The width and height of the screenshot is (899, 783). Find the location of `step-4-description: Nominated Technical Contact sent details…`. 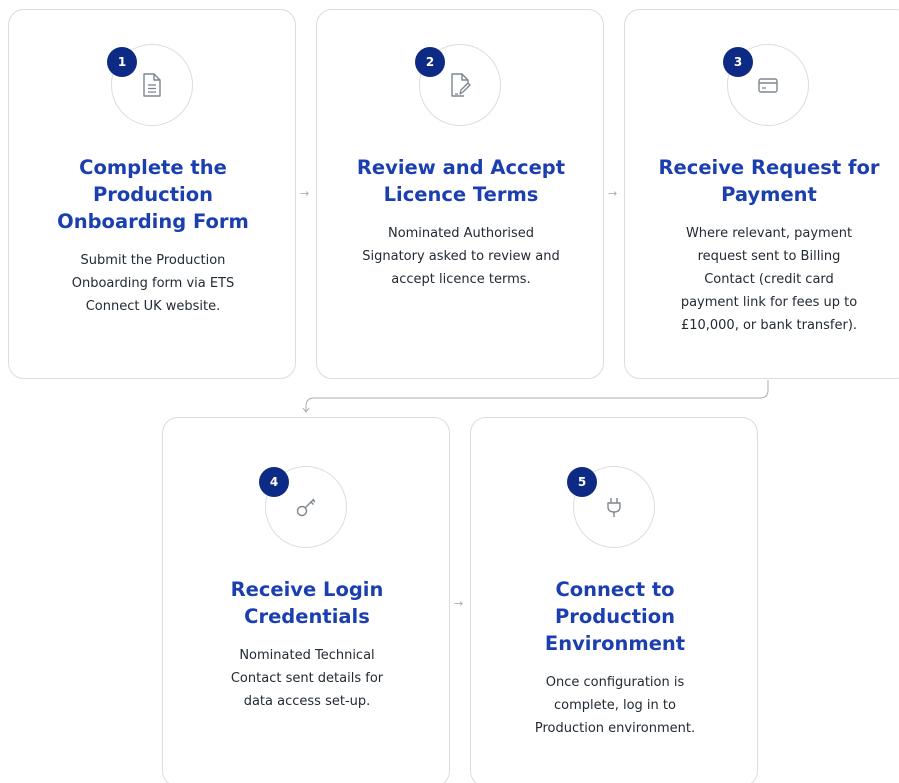

step-4-description: Nominated Technical Contact sent details… is located at coordinates (307, 678).